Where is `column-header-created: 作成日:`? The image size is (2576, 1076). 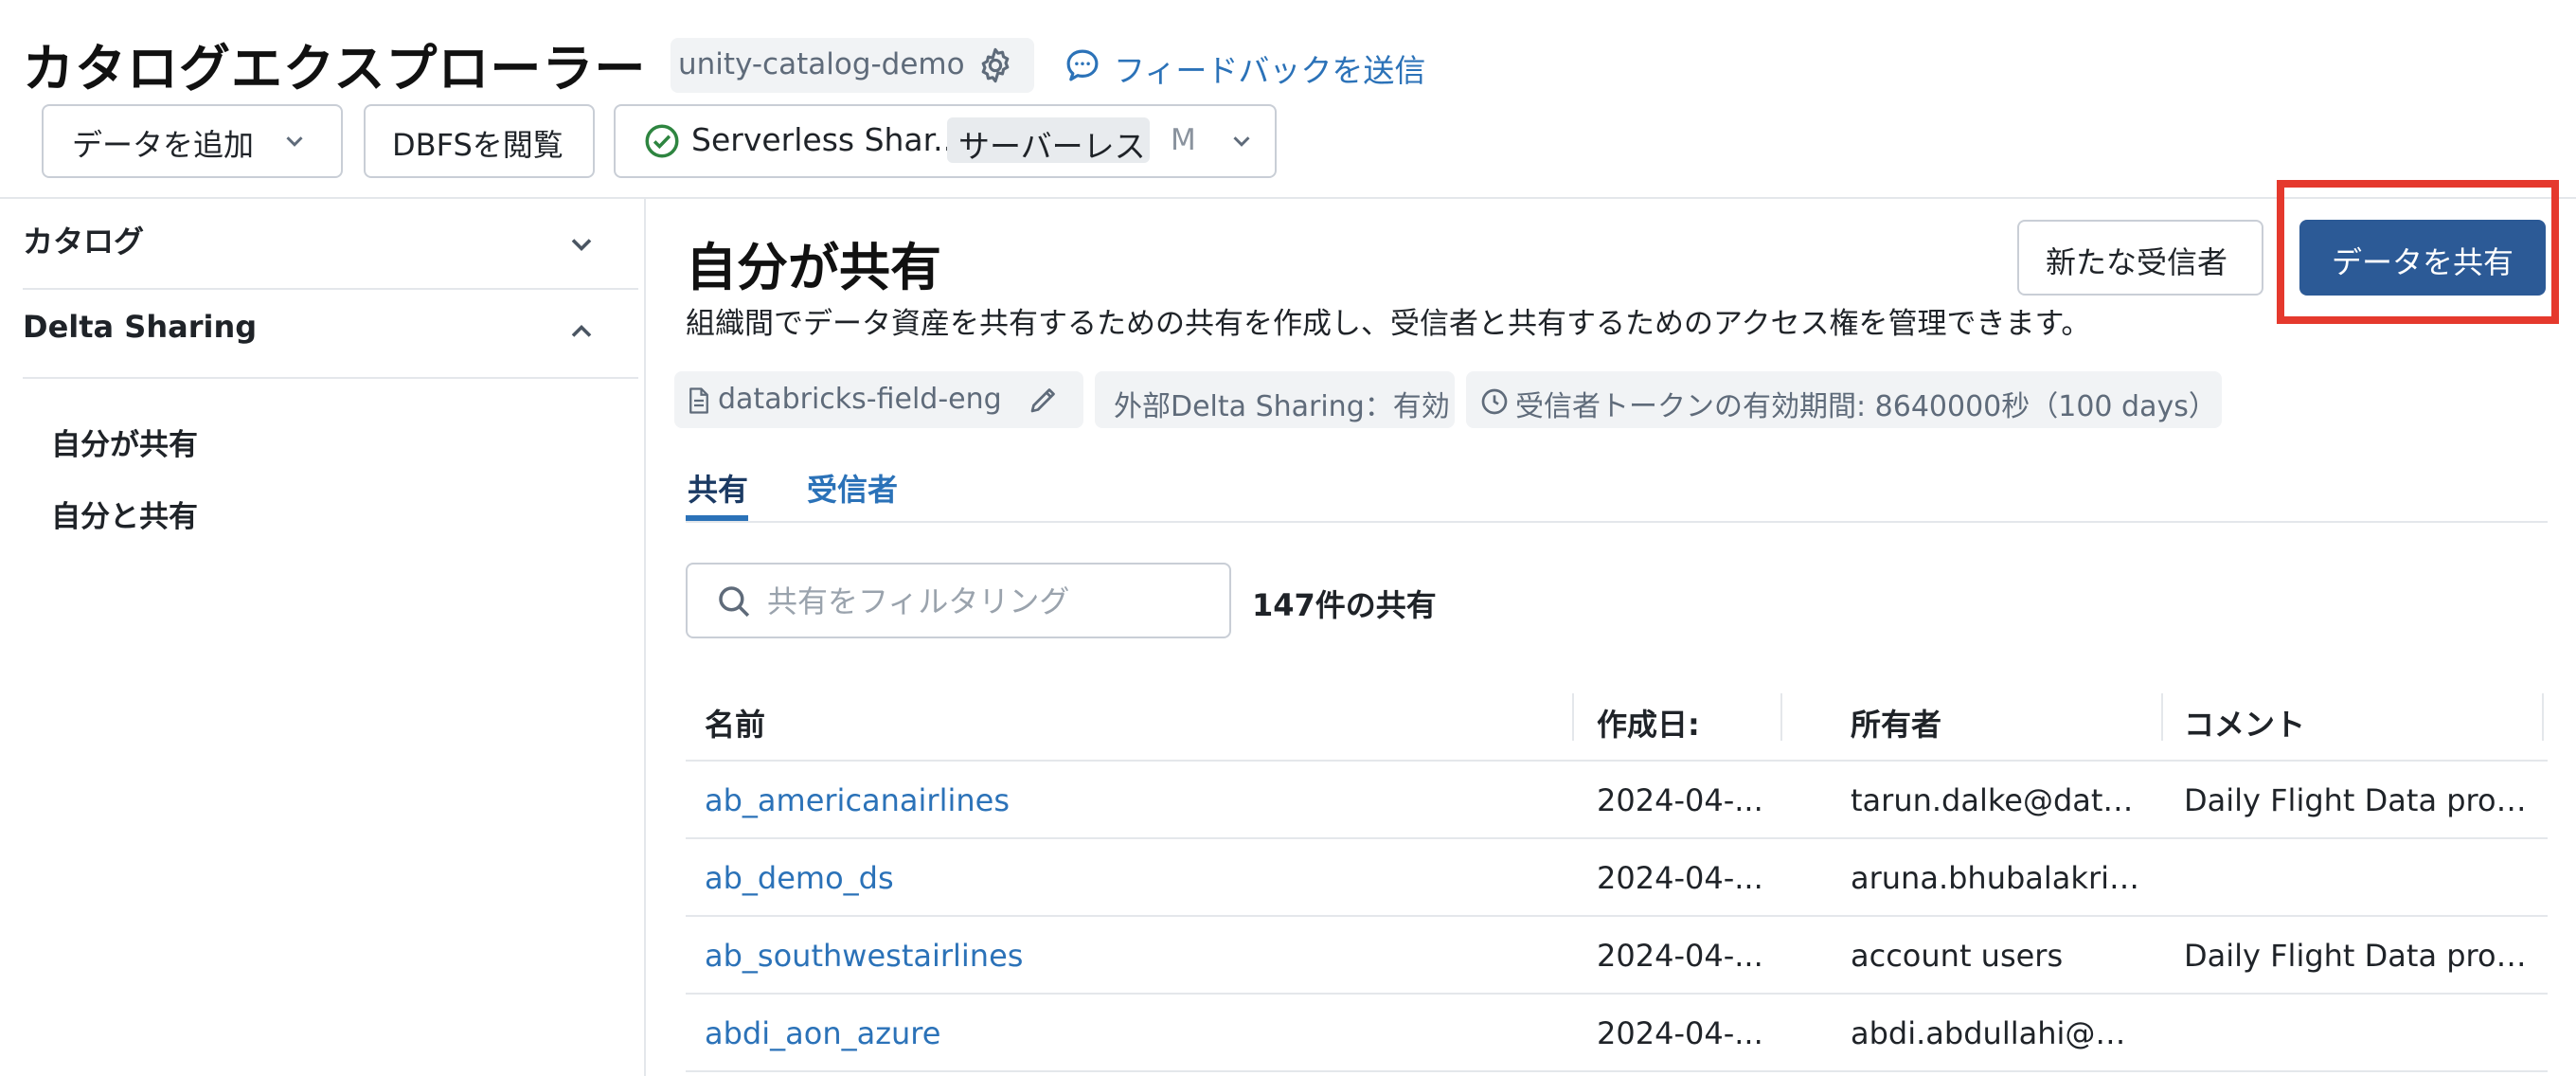
column-header-created: 作成日: is located at coordinates (1648, 722).